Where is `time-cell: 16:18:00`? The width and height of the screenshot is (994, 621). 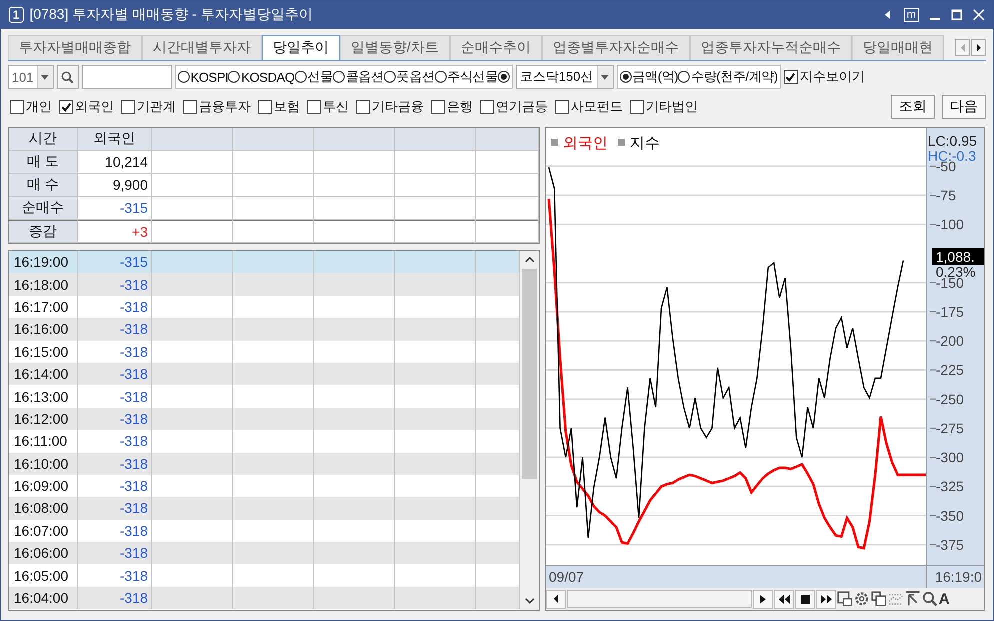 time-cell: 16:18:00 is located at coordinates (43, 284).